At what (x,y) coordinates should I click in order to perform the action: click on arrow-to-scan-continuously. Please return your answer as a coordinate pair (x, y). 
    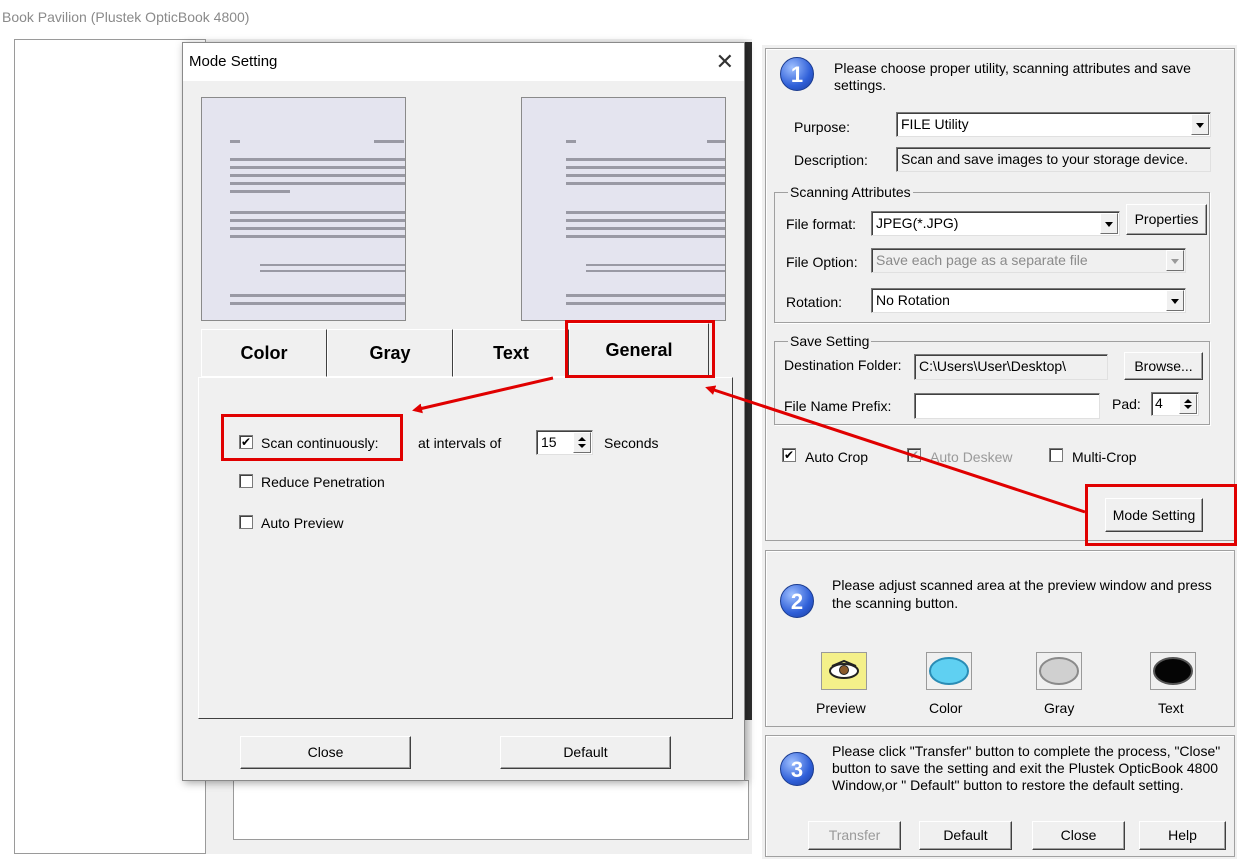
    Looking at the image, I should click on (483, 395).